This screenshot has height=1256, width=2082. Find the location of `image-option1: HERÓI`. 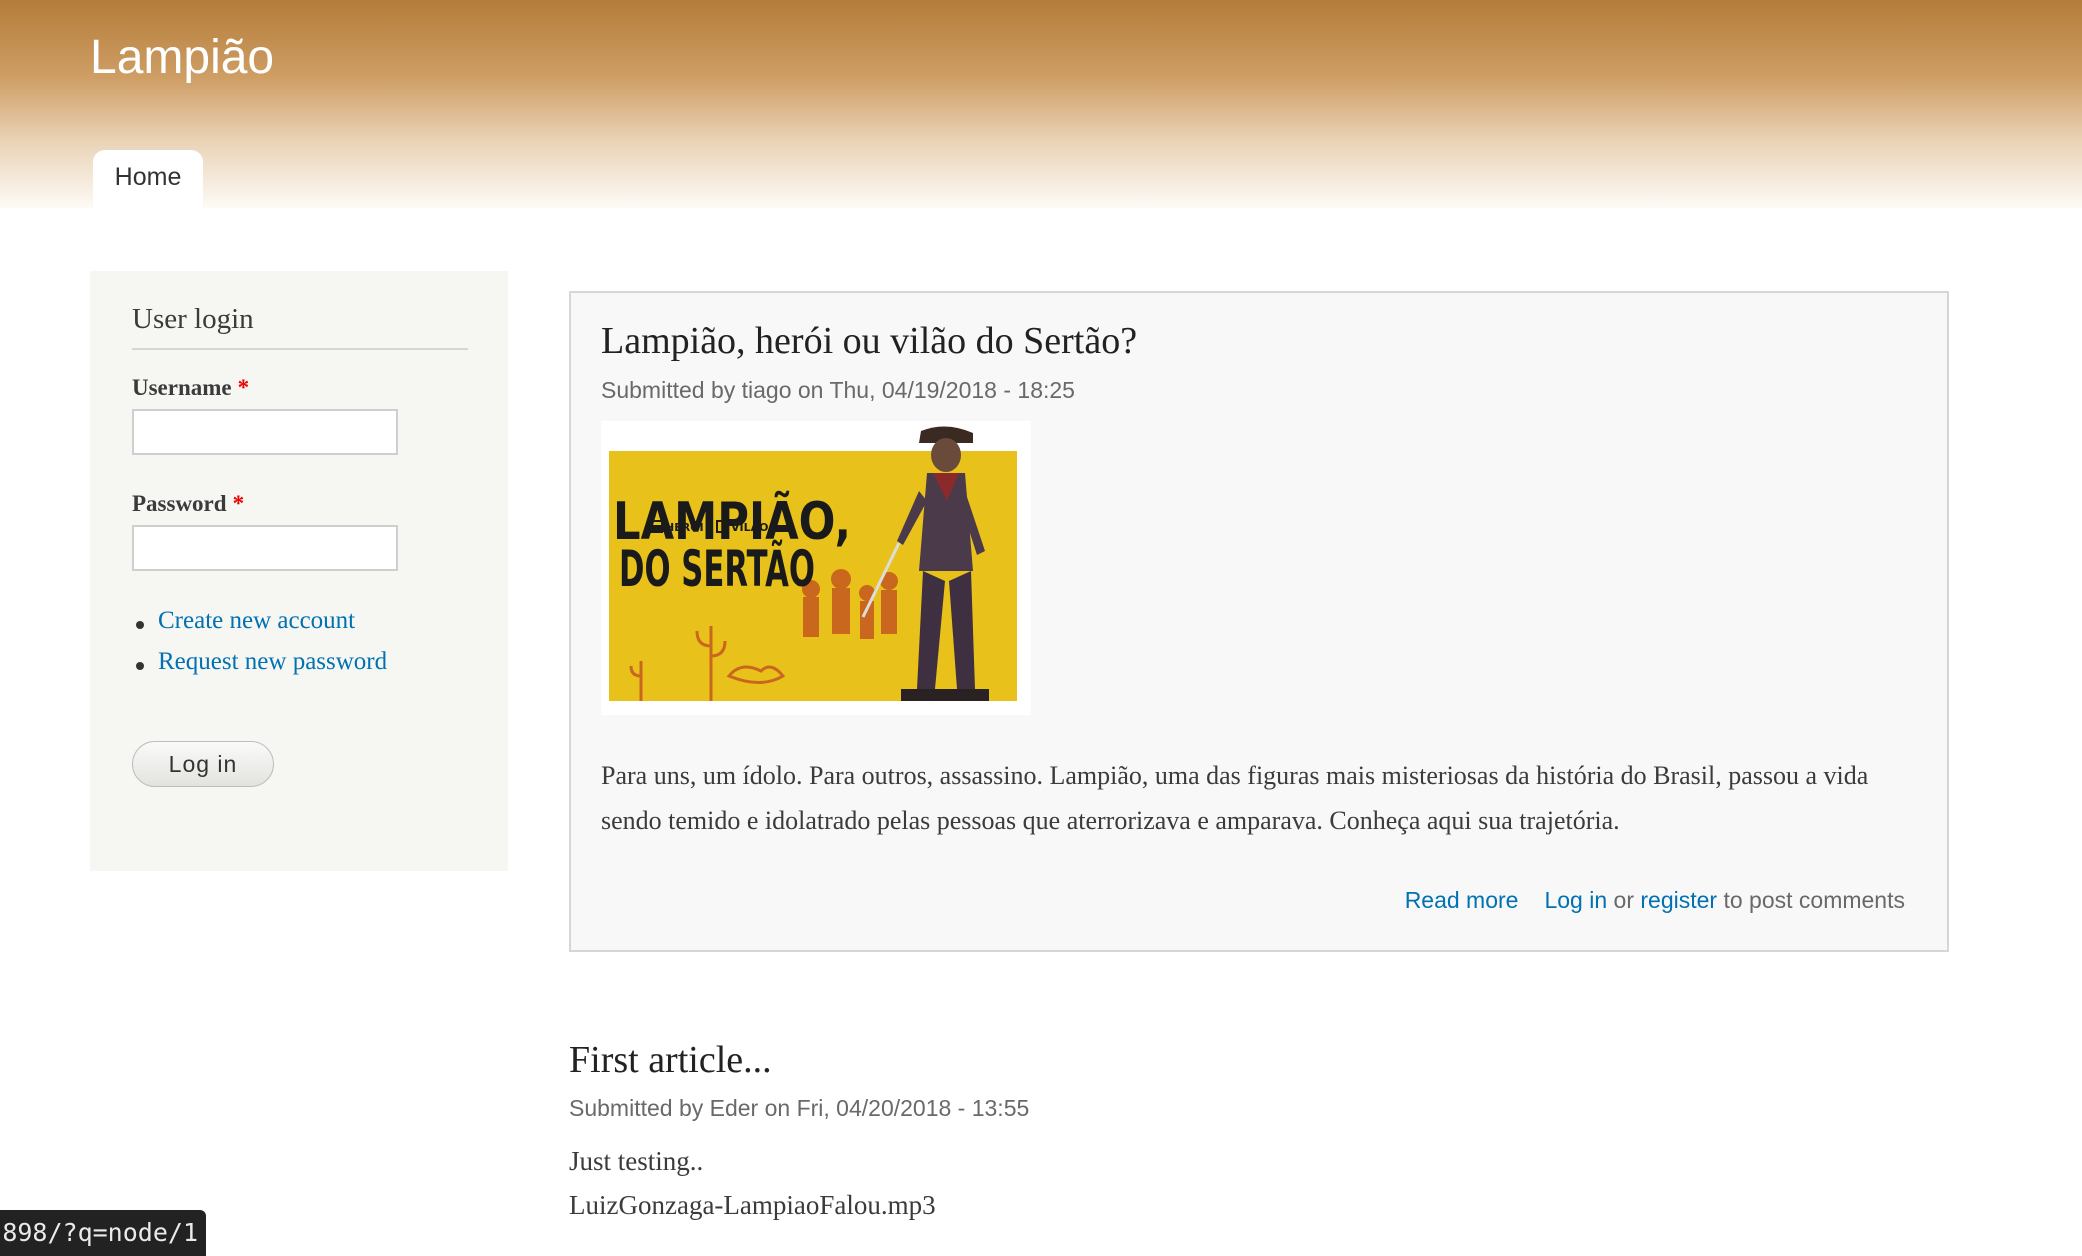

image-option1: HERÓI is located at coordinates (684, 527).